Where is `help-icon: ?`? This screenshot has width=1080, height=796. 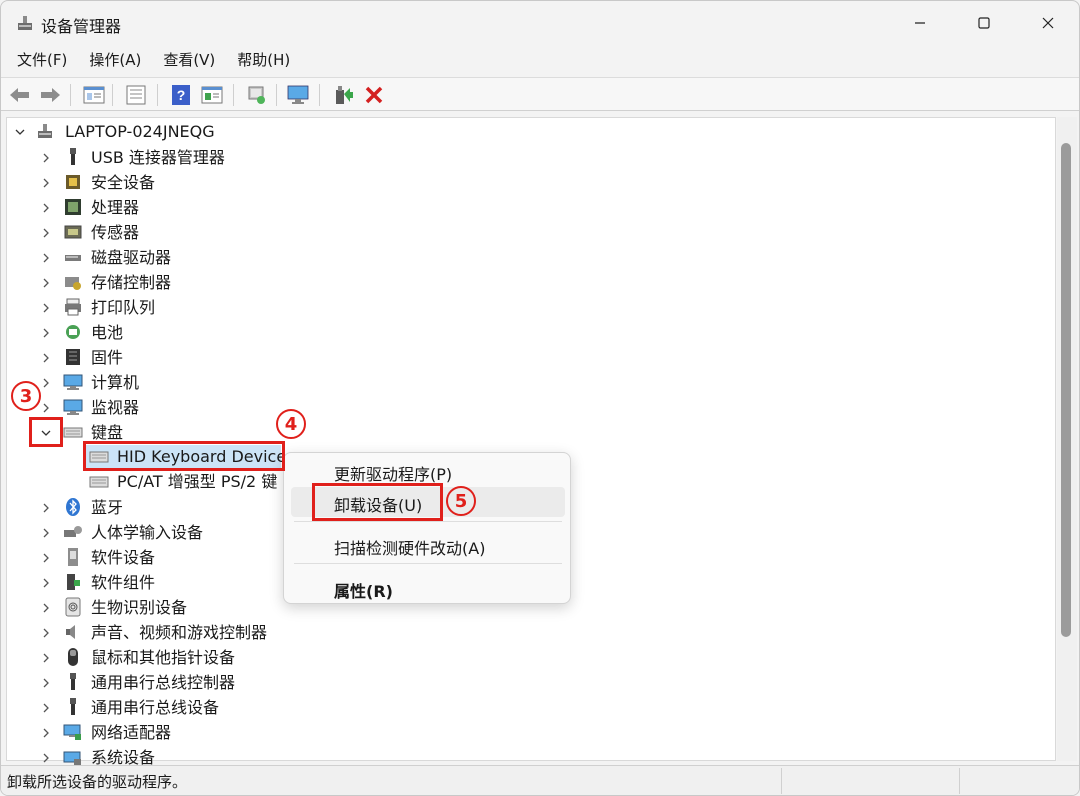 help-icon: ? is located at coordinates (181, 95).